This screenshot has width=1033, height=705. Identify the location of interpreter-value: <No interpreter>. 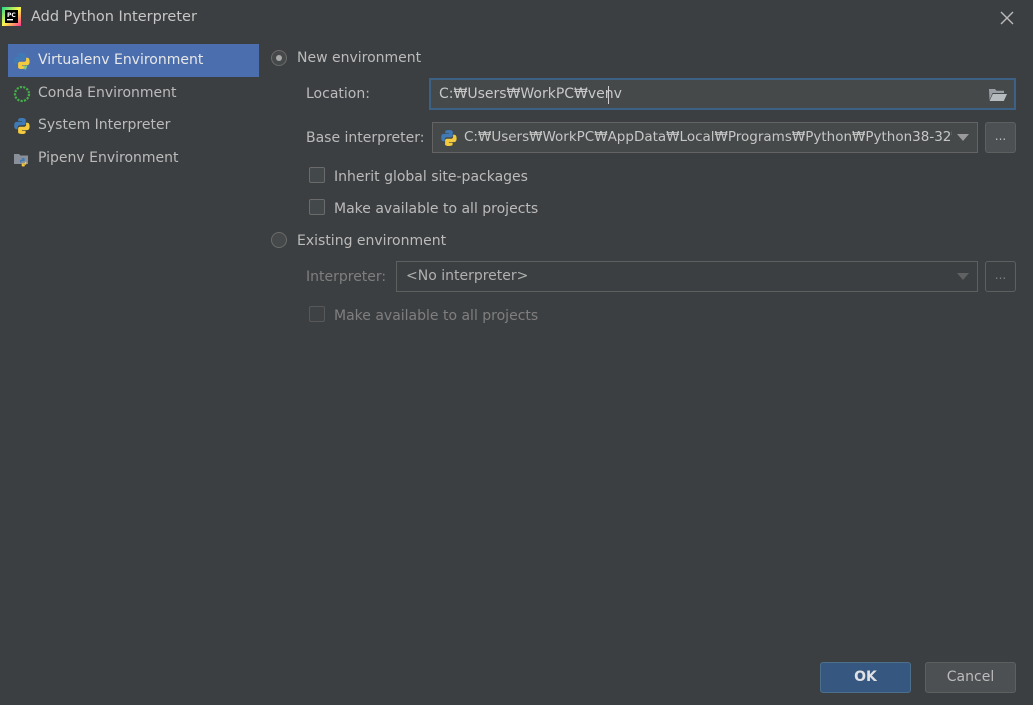
(467, 276).